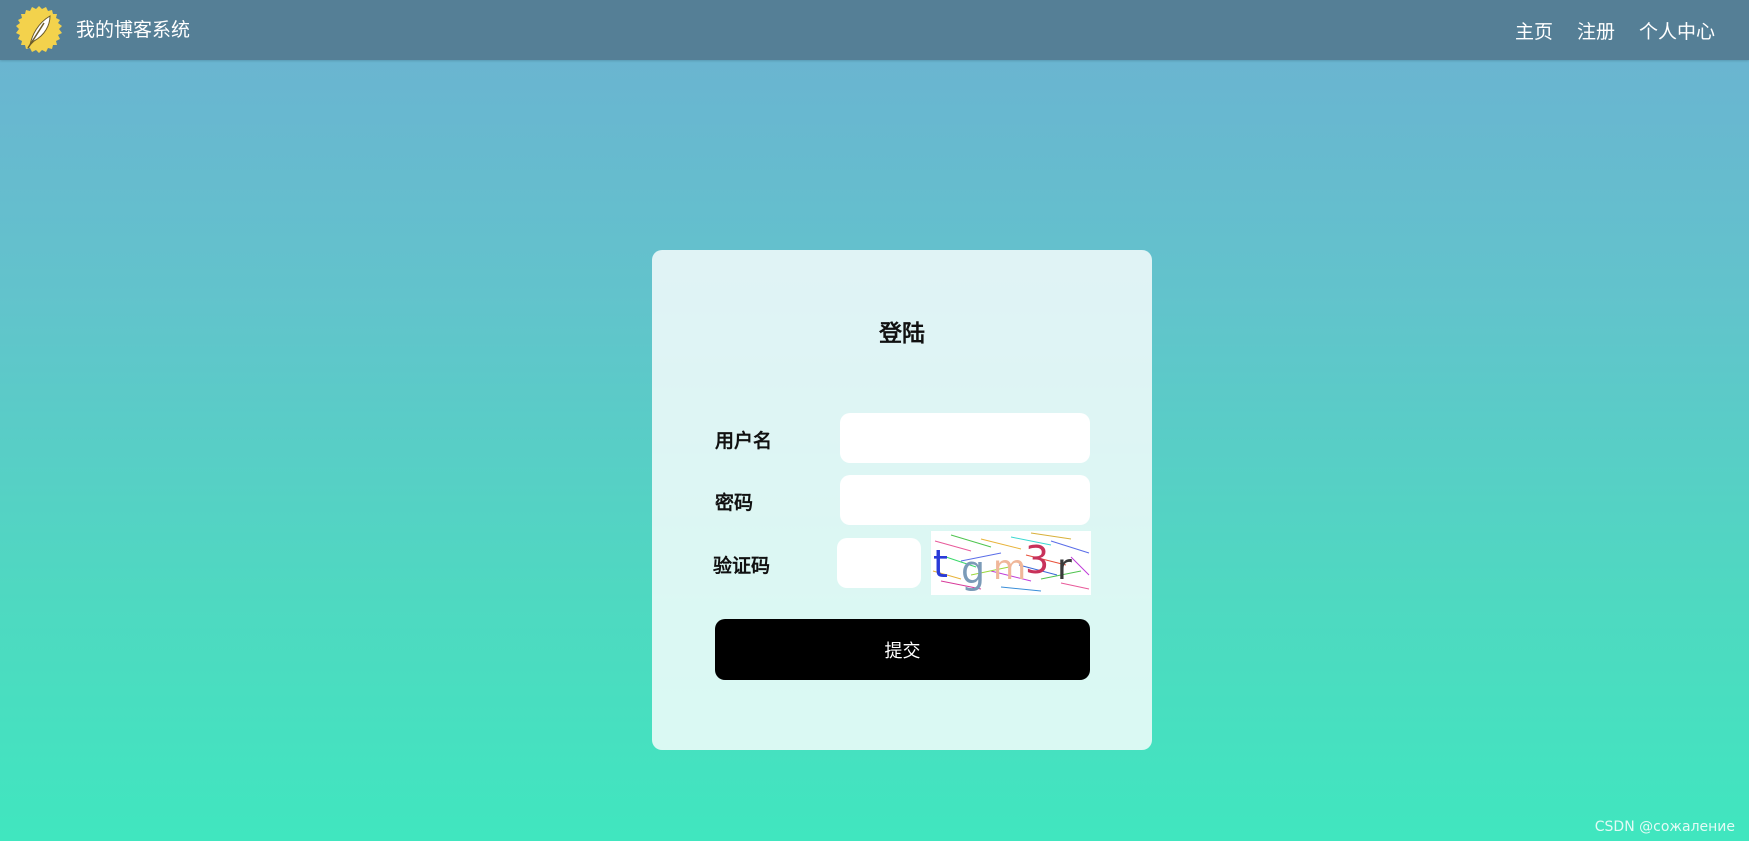  What do you see at coordinates (1534, 30) in the screenshot?
I see `nav-link-home: 主页` at bounding box center [1534, 30].